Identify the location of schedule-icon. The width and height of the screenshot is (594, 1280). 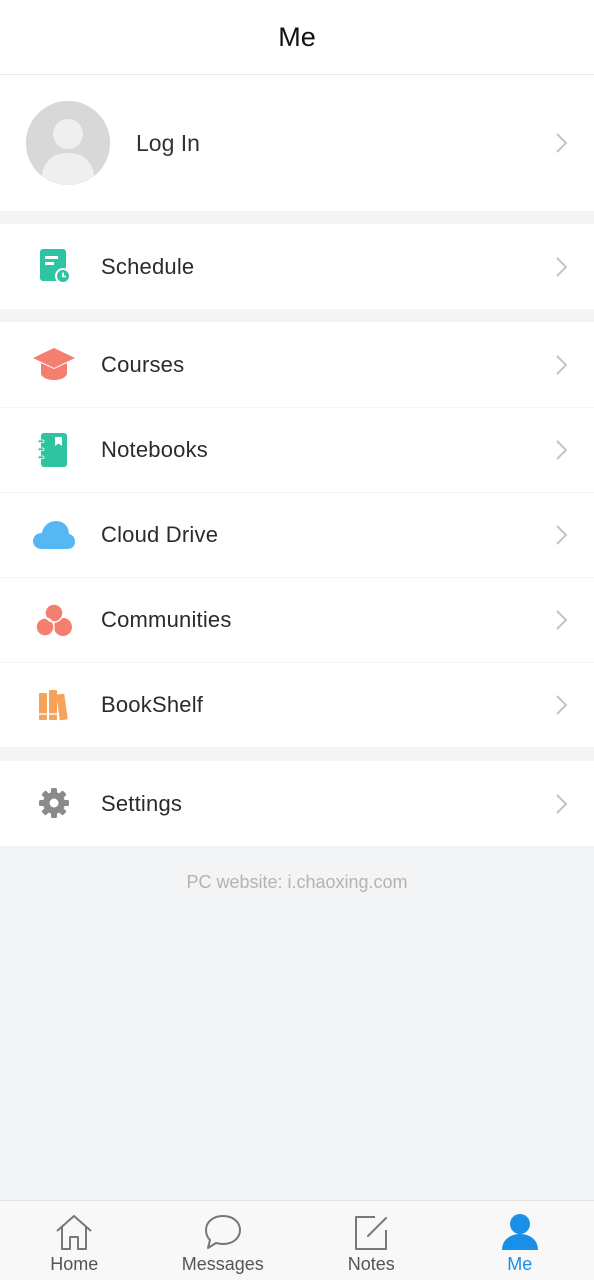
(54, 266).